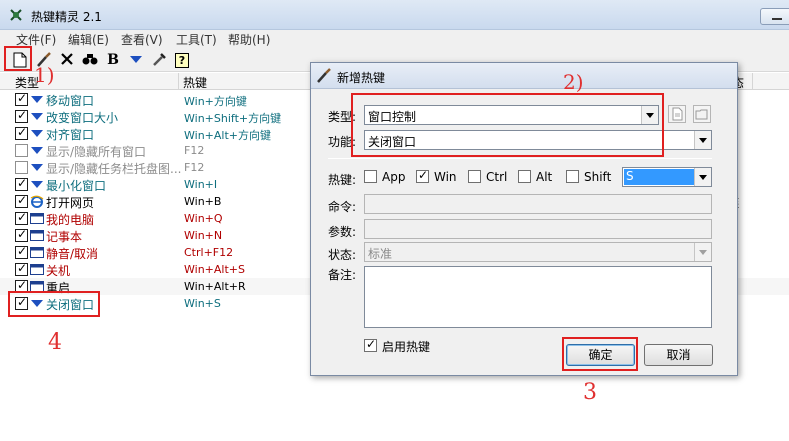  I want to click on annotation-step-1: 1), so click(44, 75).